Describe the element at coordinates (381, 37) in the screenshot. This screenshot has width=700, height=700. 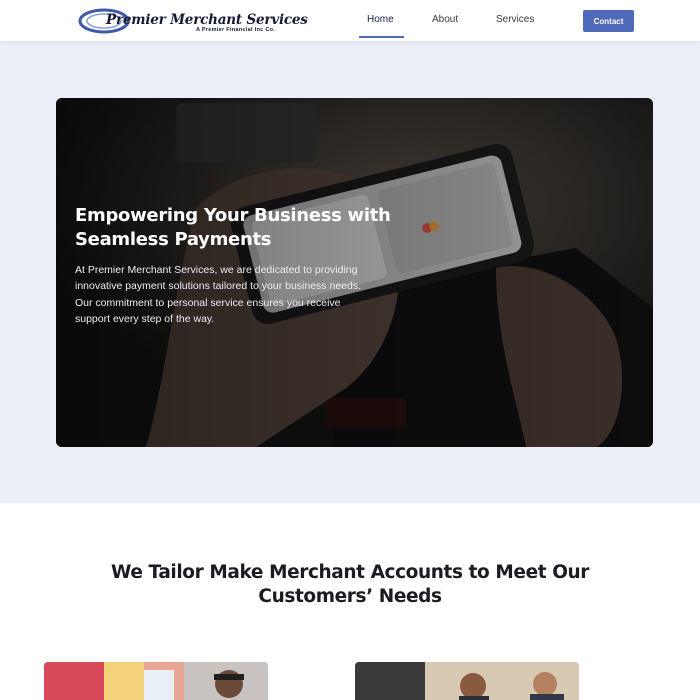
I see `nav-home-active-indicator` at that location.